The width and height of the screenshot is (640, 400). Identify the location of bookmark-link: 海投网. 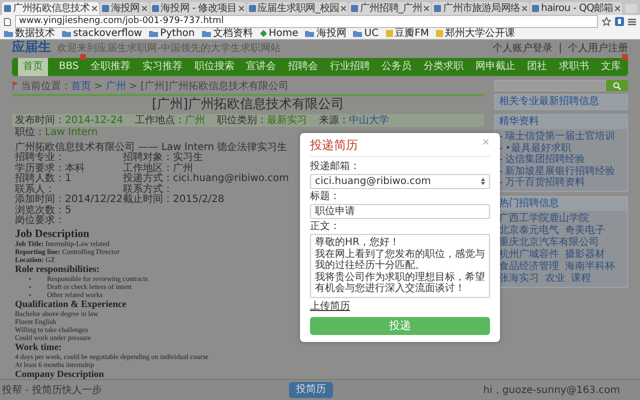
(325, 33).